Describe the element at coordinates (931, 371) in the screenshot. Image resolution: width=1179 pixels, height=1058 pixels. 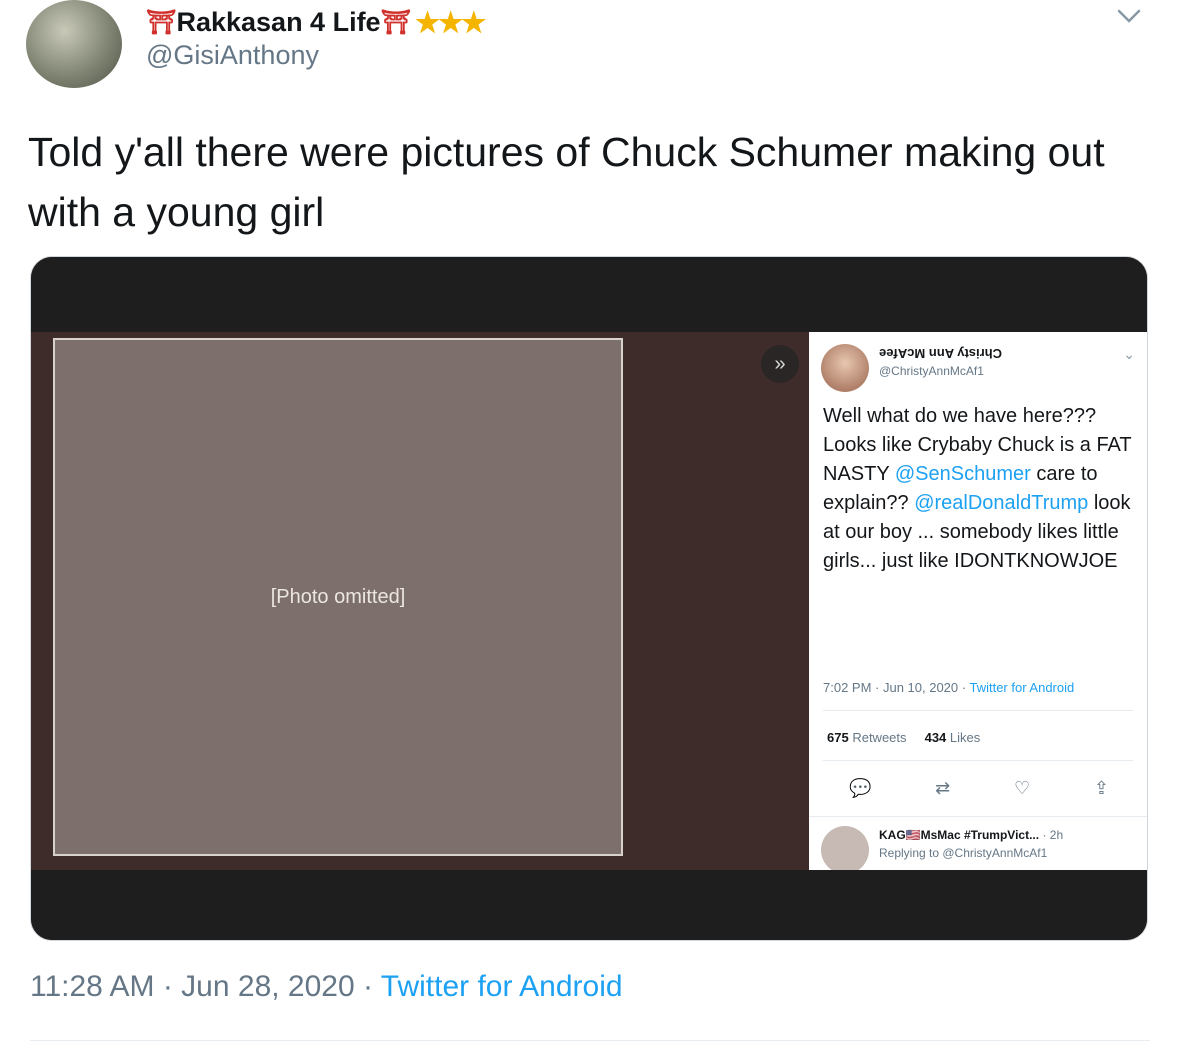
I see `embedded-handle: @ChristyAnnMcAf1` at that location.